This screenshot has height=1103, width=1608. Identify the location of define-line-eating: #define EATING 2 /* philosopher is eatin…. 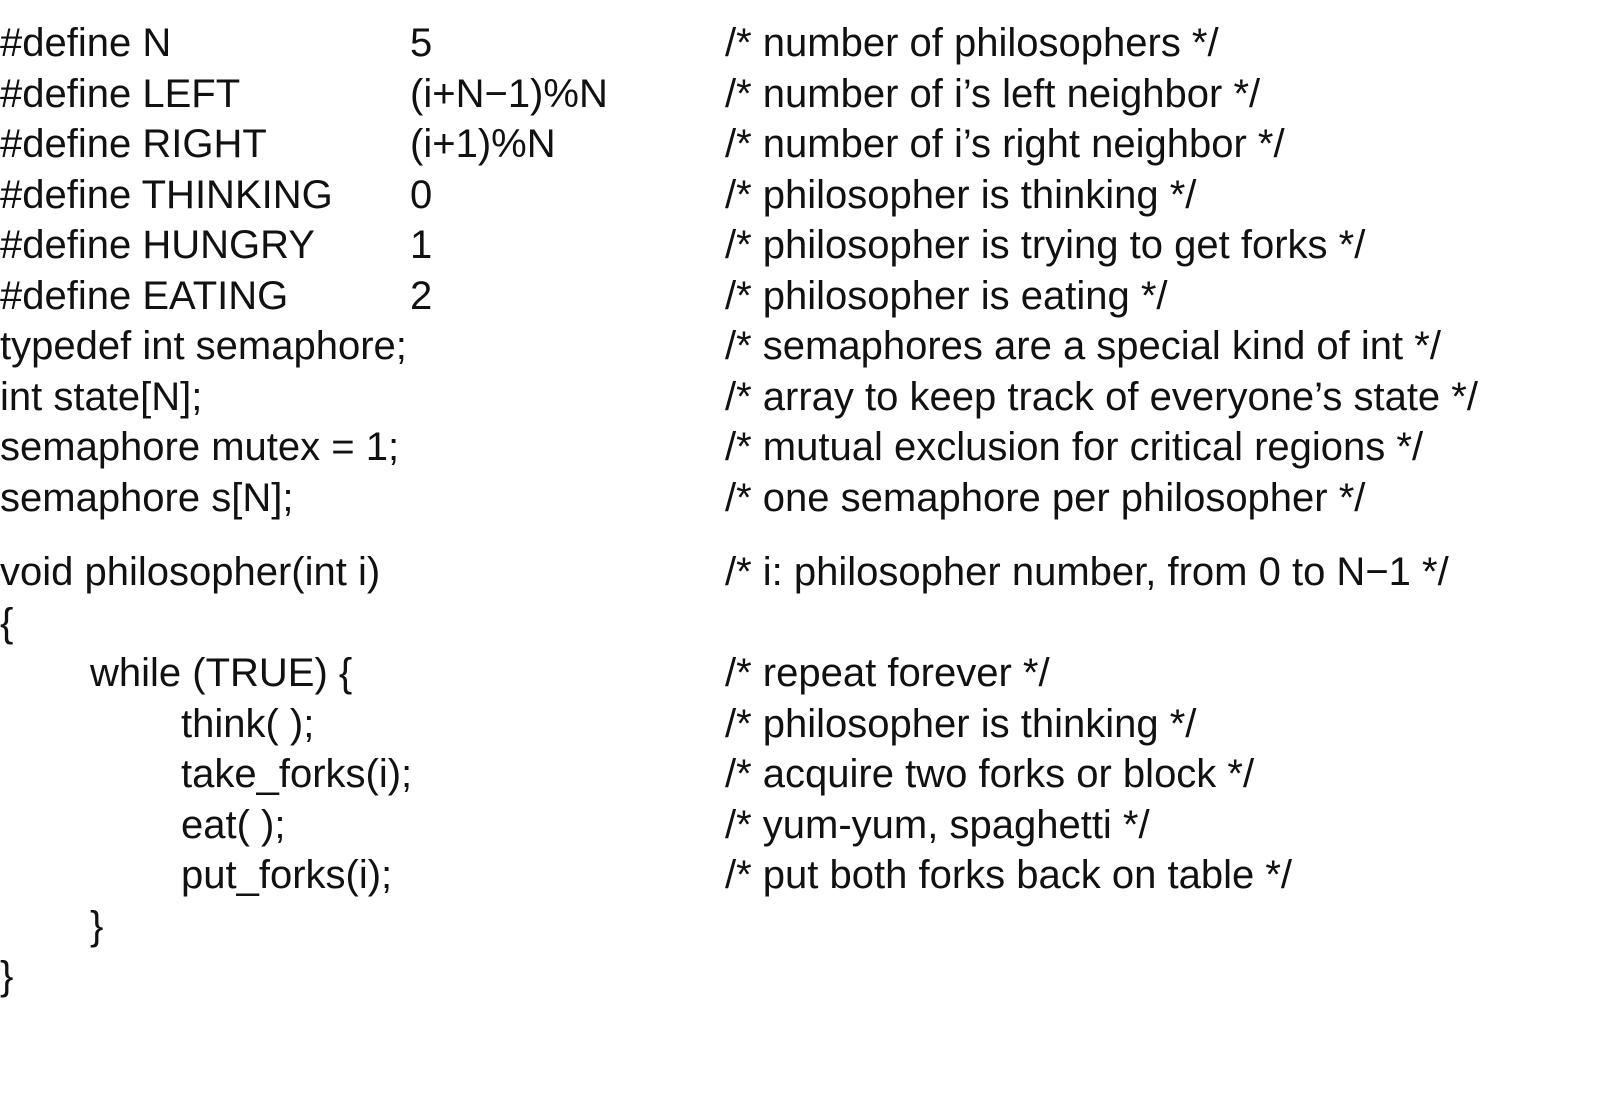
(804, 296).